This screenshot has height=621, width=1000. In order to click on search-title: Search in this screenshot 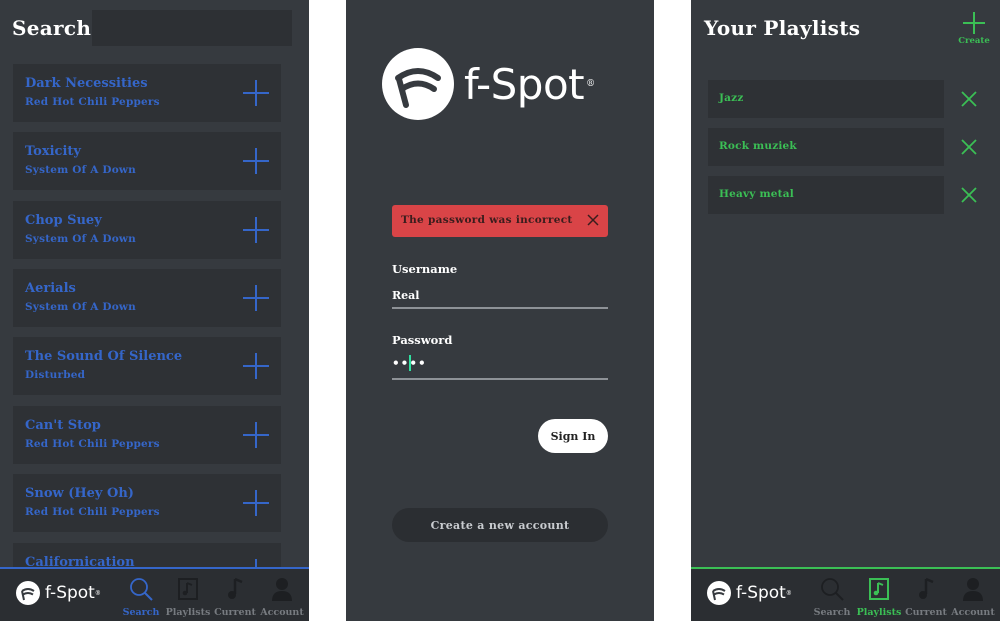, I will do `click(52, 28)`.